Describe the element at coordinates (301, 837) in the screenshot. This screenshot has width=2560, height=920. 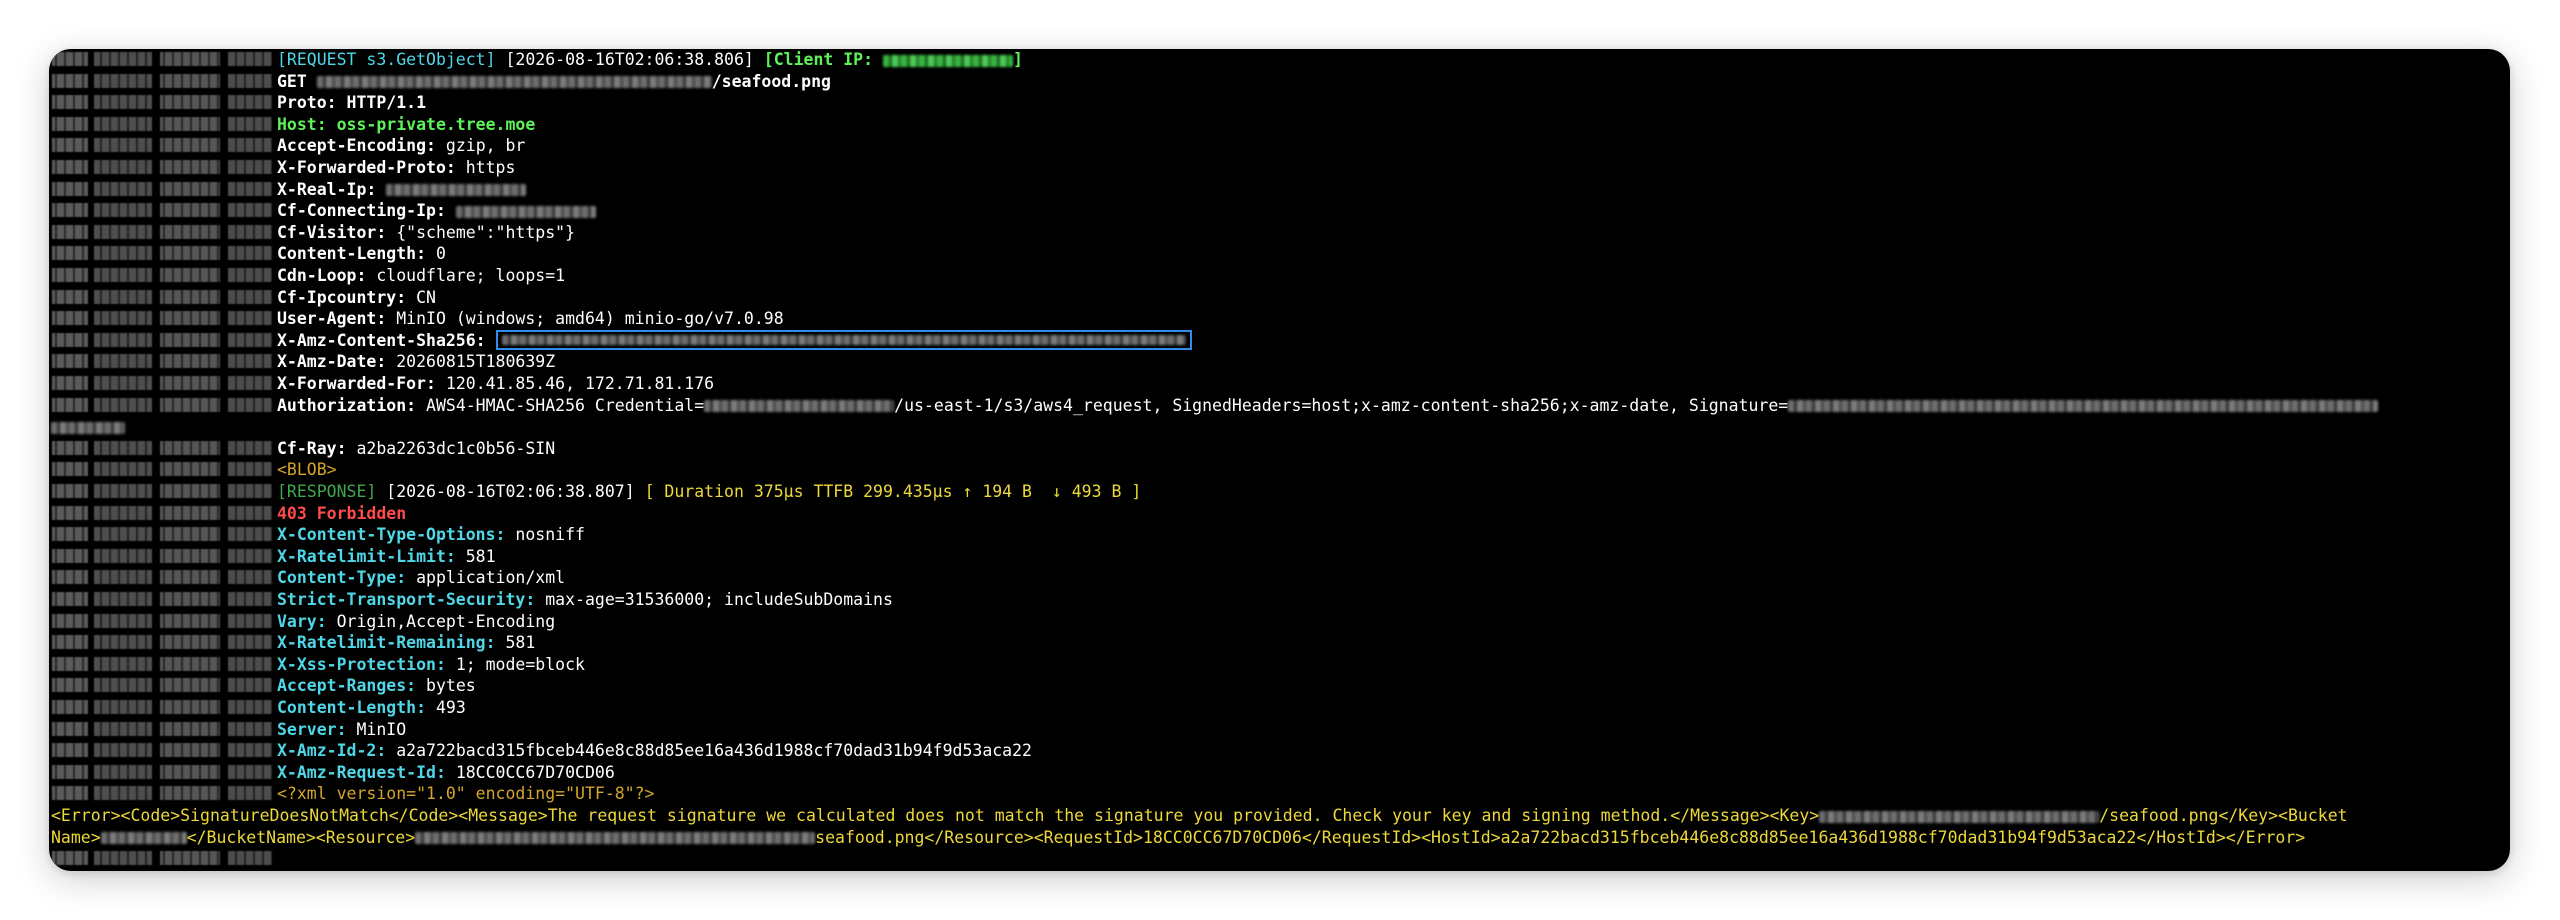
I see `xml-resource-open: </BucketName><Resource>` at that location.